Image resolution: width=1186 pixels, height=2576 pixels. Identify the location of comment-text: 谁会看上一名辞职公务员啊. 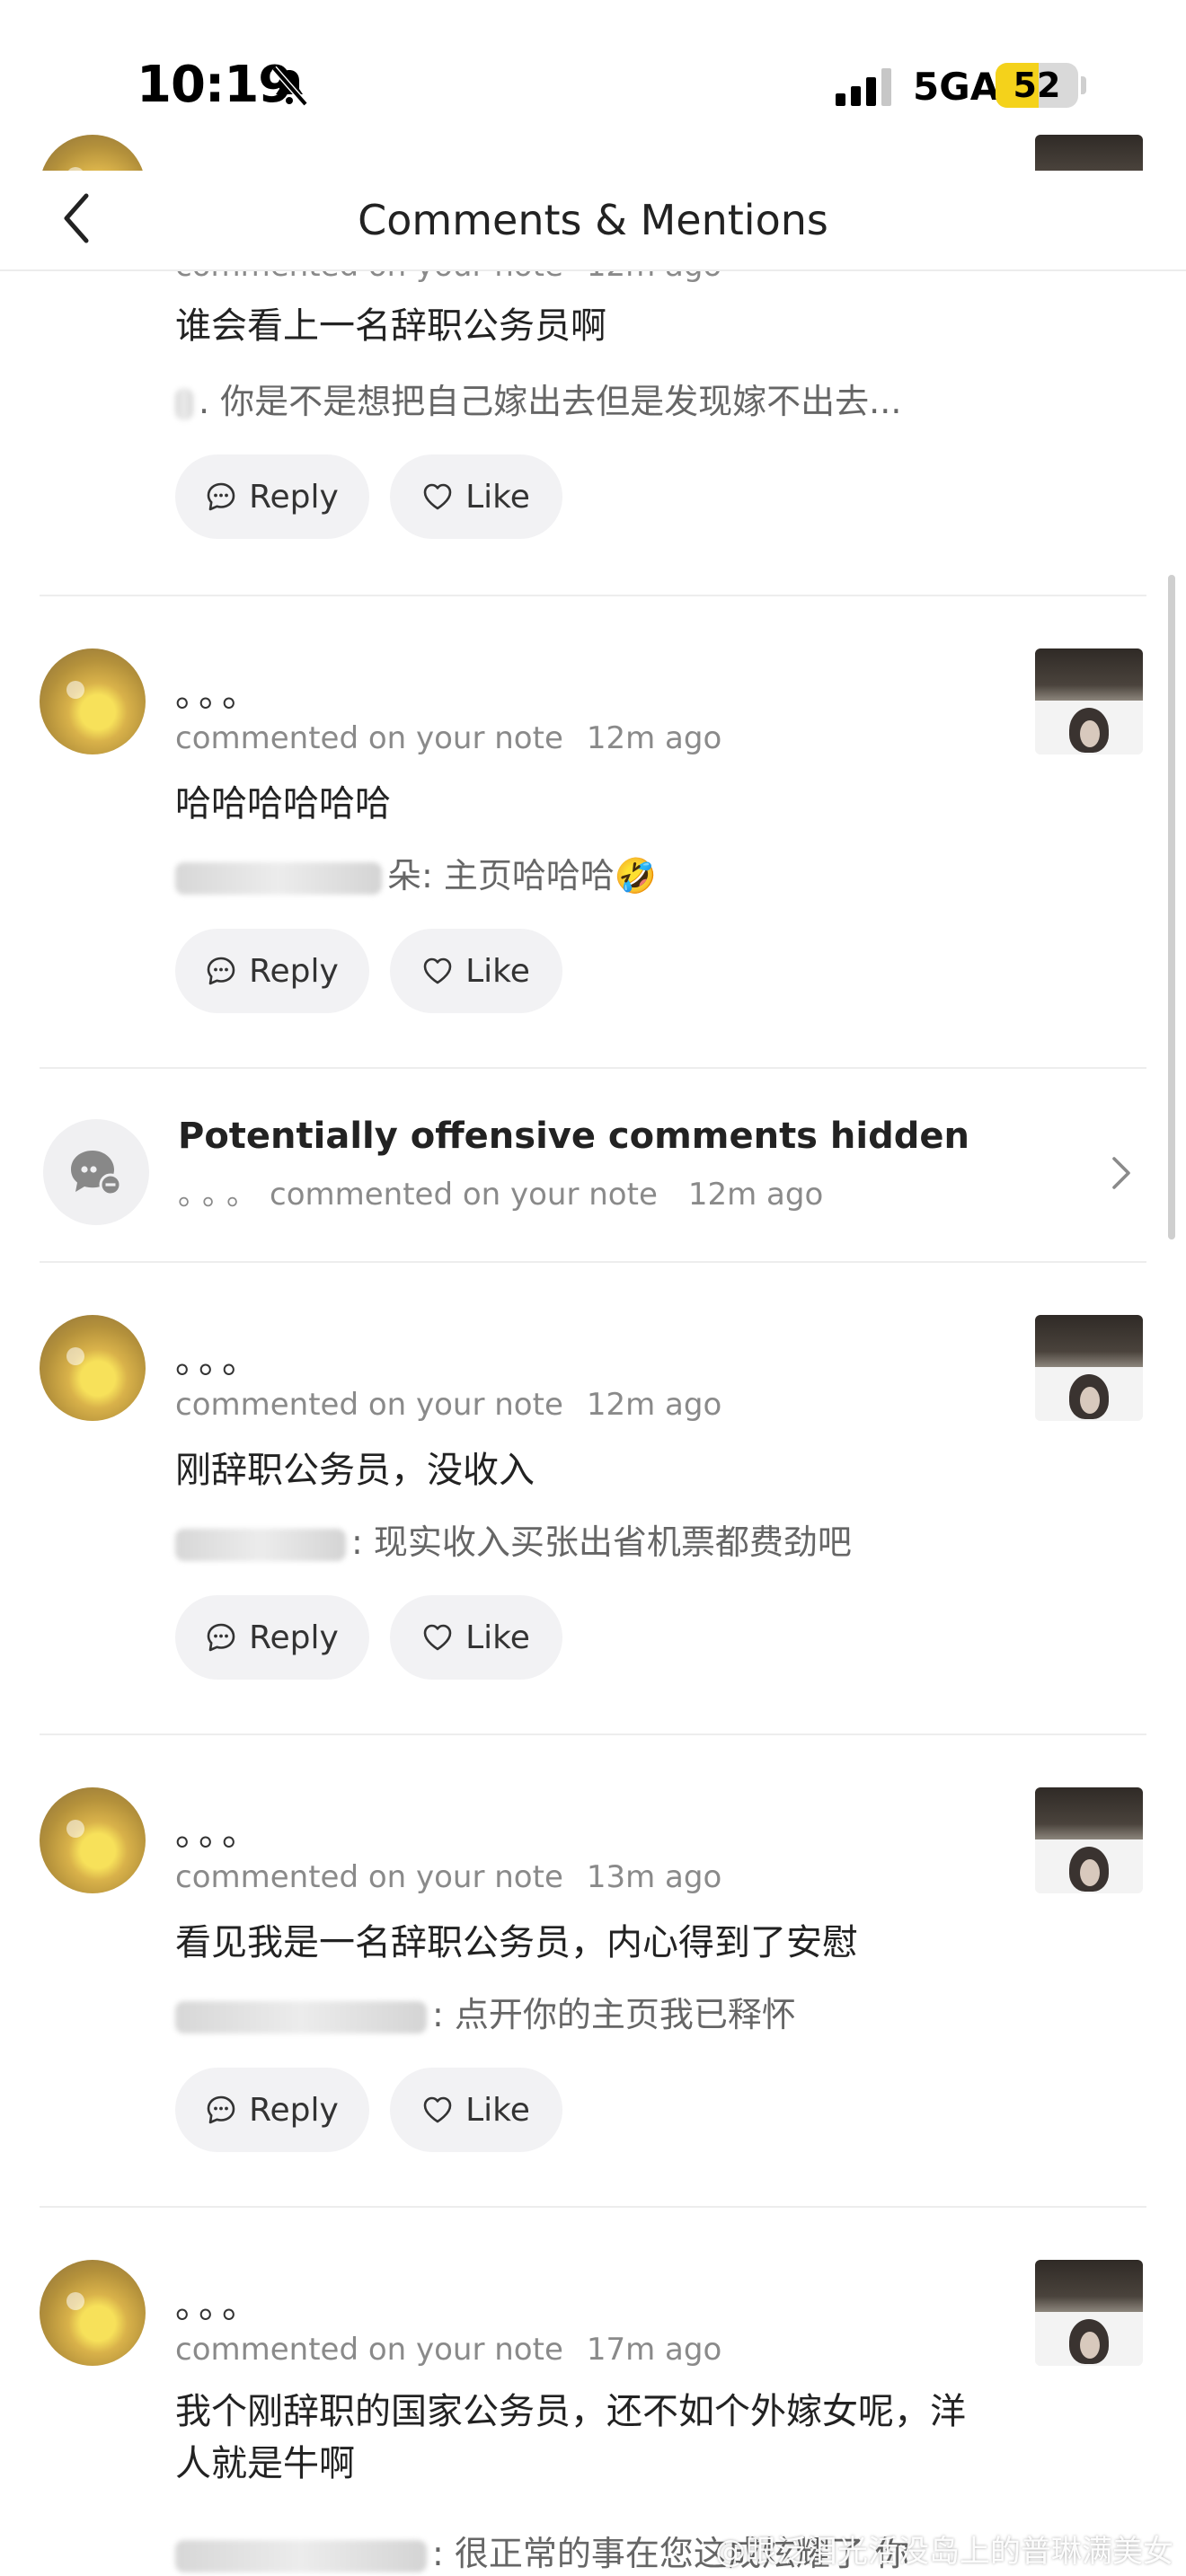
(390, 326).